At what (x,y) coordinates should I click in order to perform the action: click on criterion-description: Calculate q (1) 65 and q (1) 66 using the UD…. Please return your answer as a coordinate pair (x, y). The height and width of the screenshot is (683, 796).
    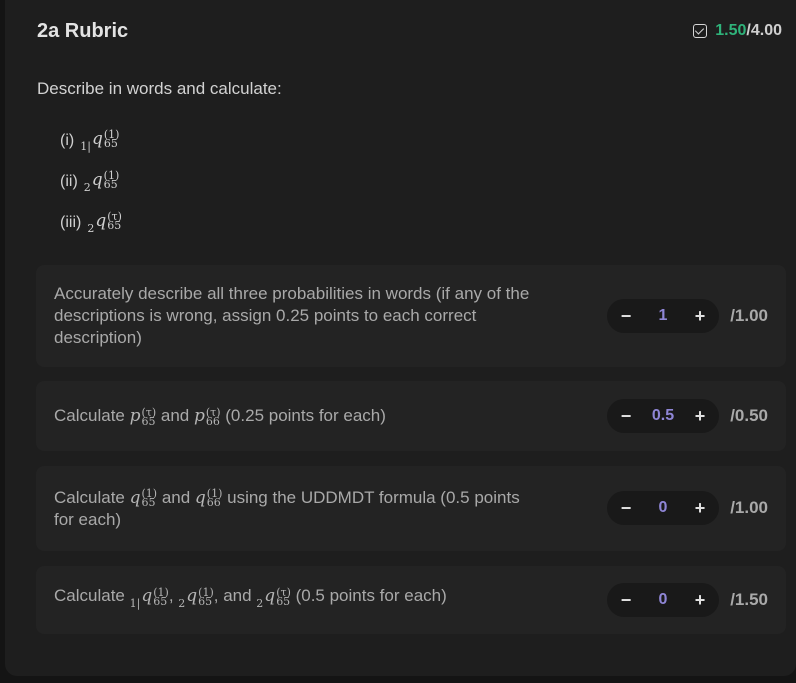
    Looking at the image, I should click on (299, 508).